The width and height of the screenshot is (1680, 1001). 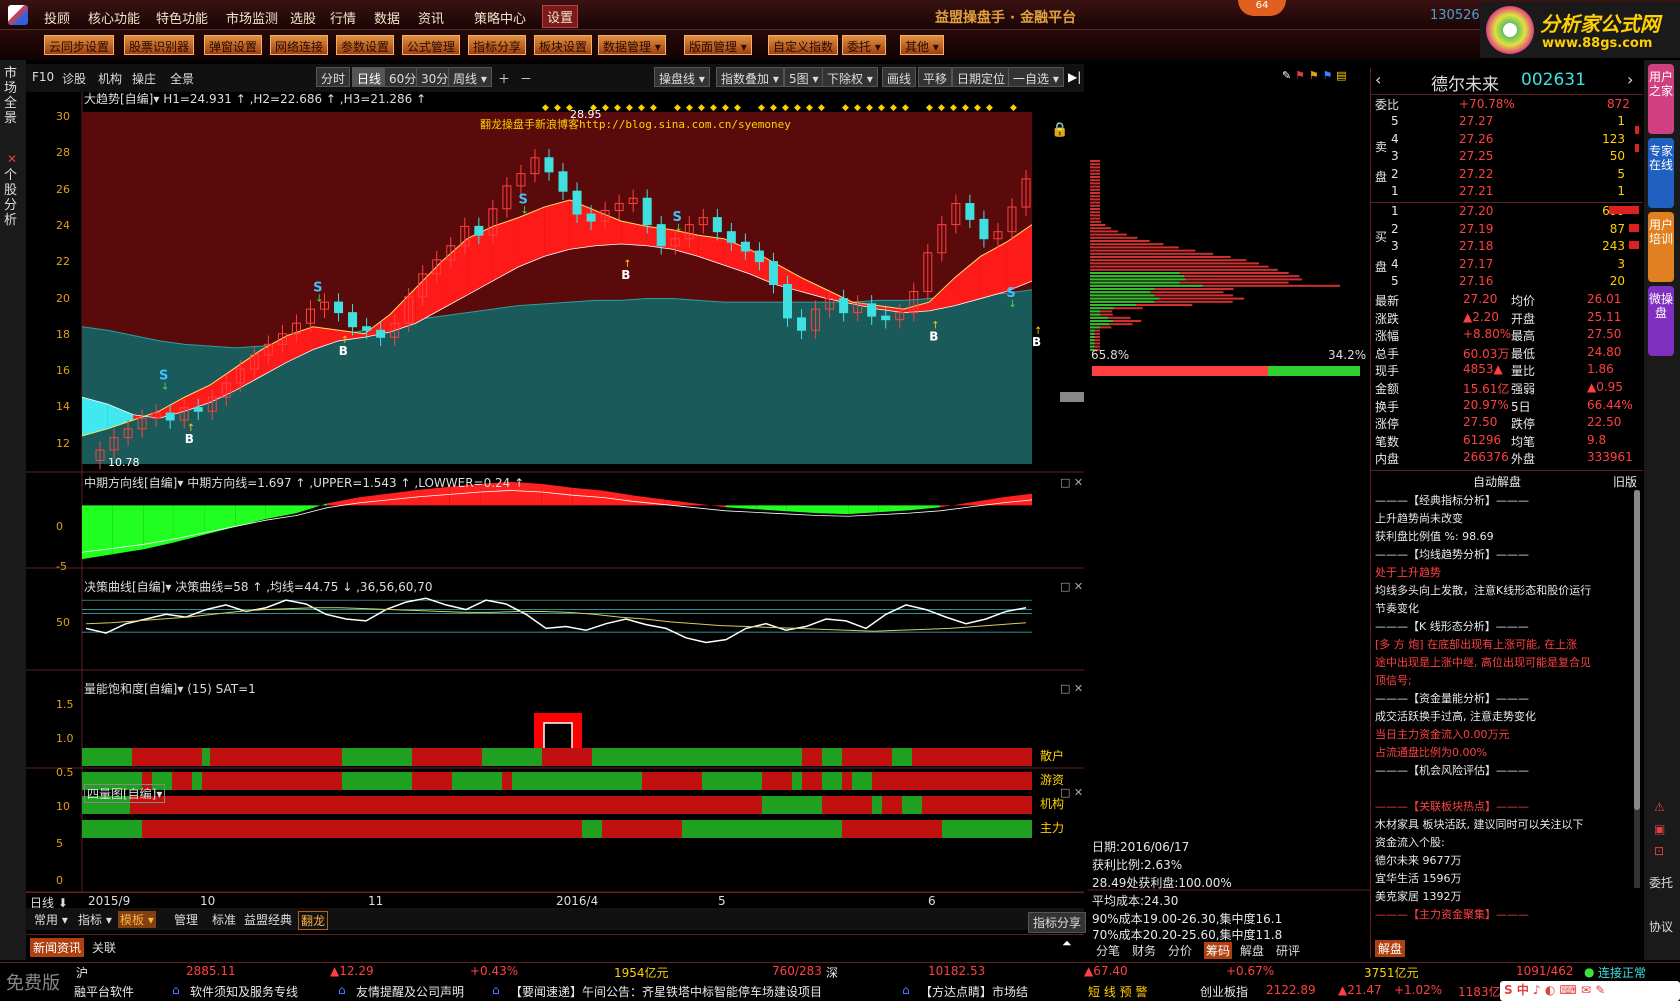 I want to click on chart-tool-2: 机构, so click(x=110, y=78).